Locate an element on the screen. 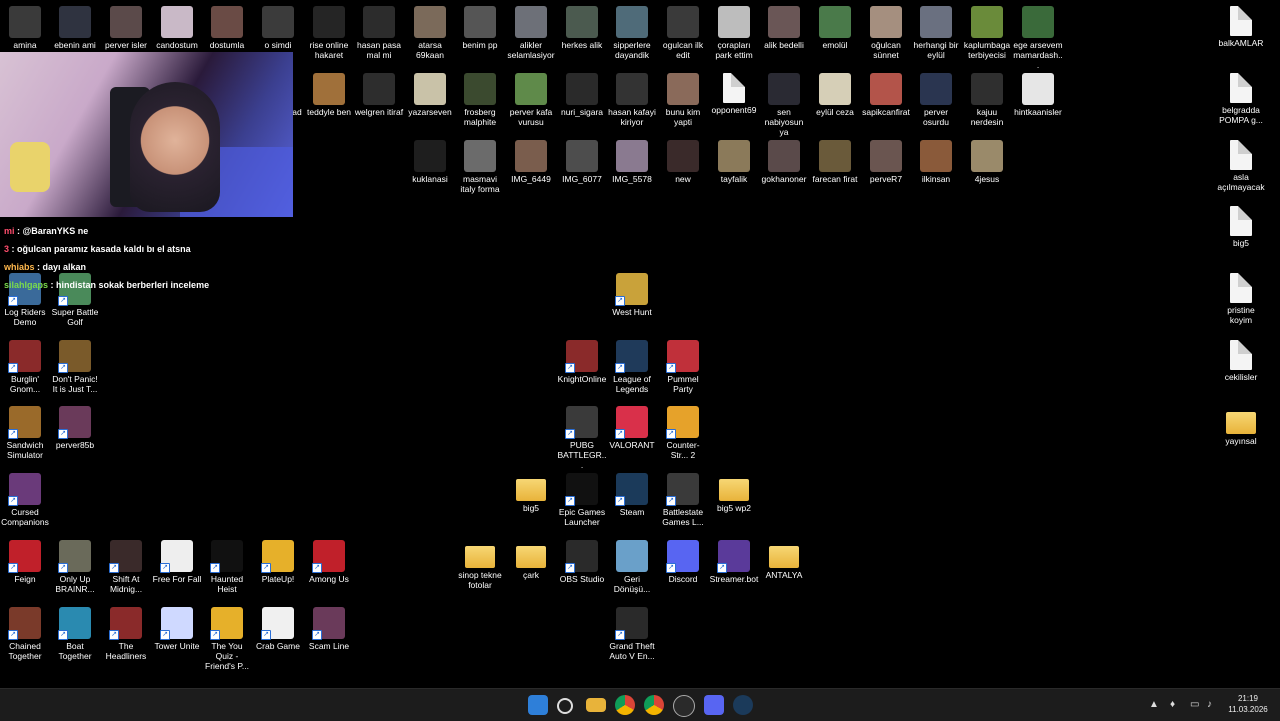  desktop-icon: kuklanasi is located at coordinates (430, 162).